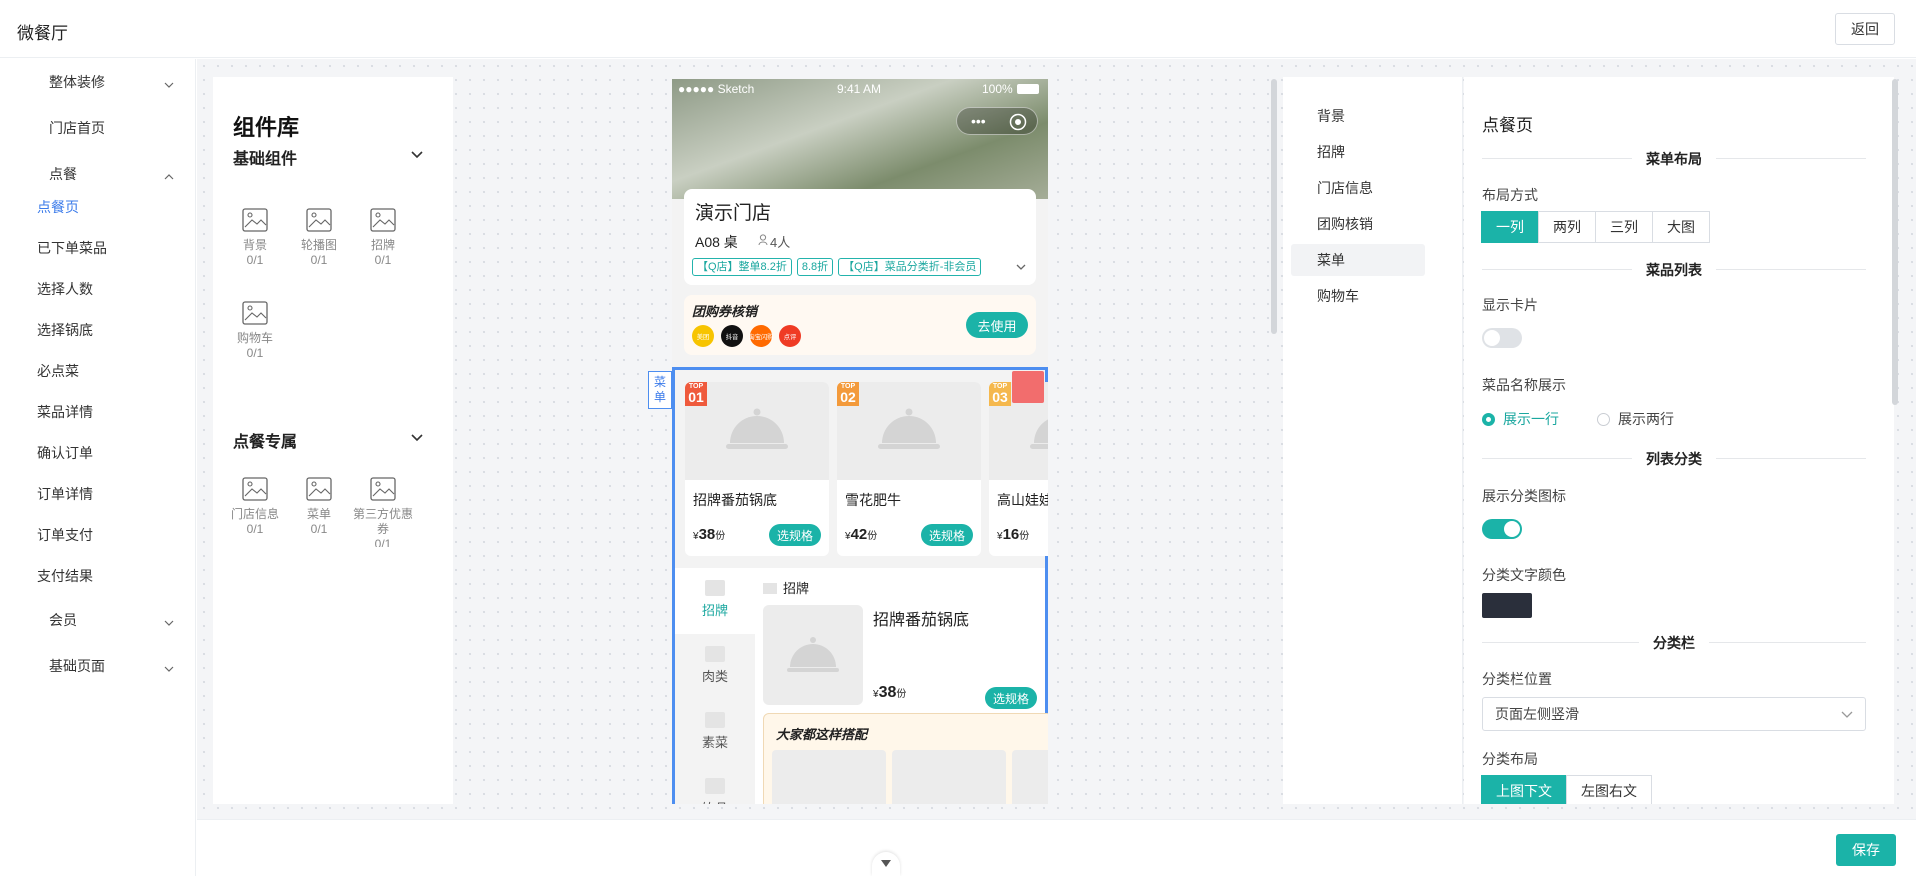 The image size is (1916, 876). I want to click on top-dish-card: TOP 01 招牌番茄锅底 ¥38份 选规格, so click(757, 469).